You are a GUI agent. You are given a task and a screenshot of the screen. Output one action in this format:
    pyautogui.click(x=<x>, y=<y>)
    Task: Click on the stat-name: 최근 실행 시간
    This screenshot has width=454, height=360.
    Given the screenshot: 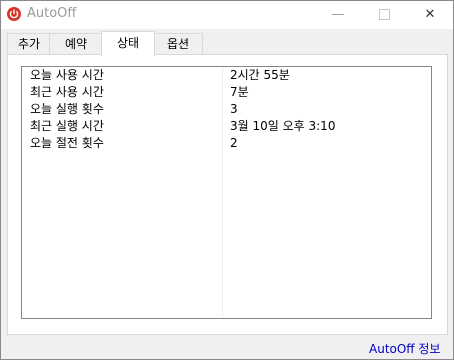 What is the action you would take?
    pyautogui.click(x=67, y=126)
    